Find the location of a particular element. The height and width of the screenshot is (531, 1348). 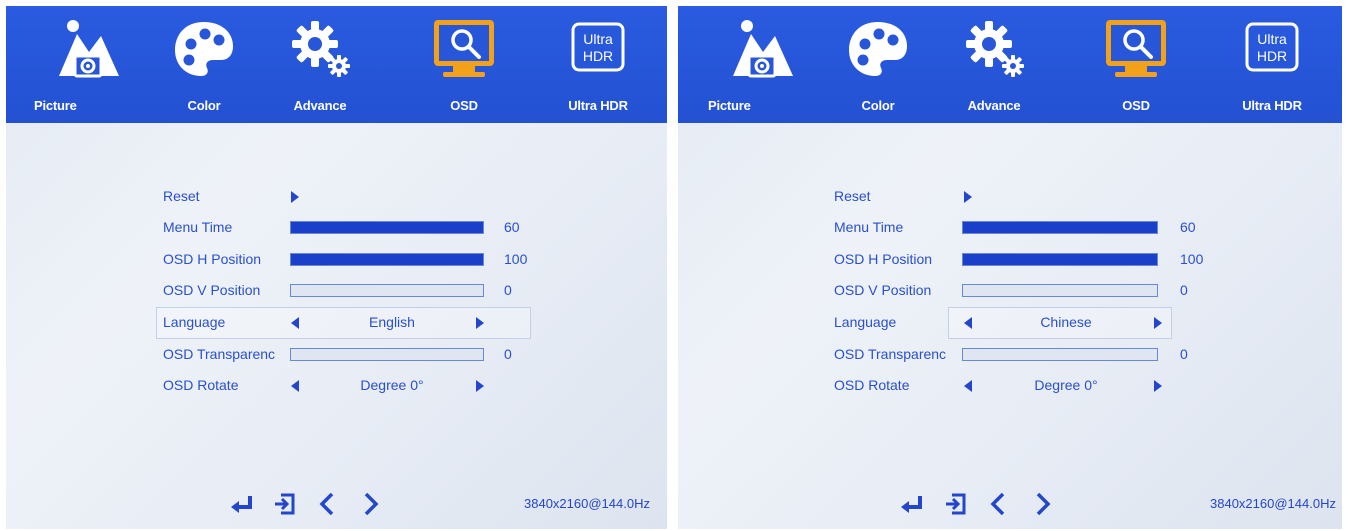

menu-row-language: Language Chinese is located at coordinates (1024, 323).